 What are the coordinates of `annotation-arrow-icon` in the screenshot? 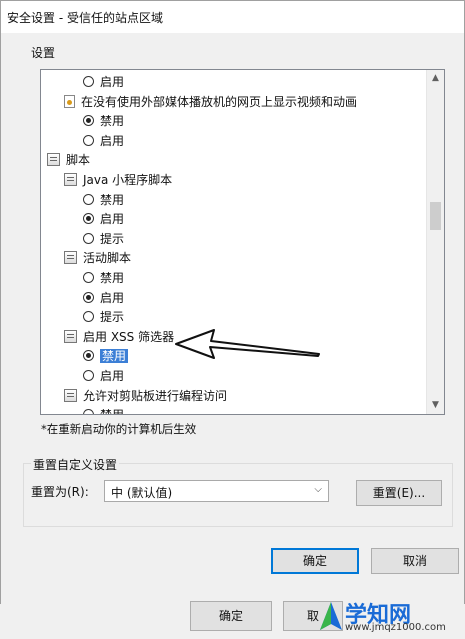 It's located at (247, 344).